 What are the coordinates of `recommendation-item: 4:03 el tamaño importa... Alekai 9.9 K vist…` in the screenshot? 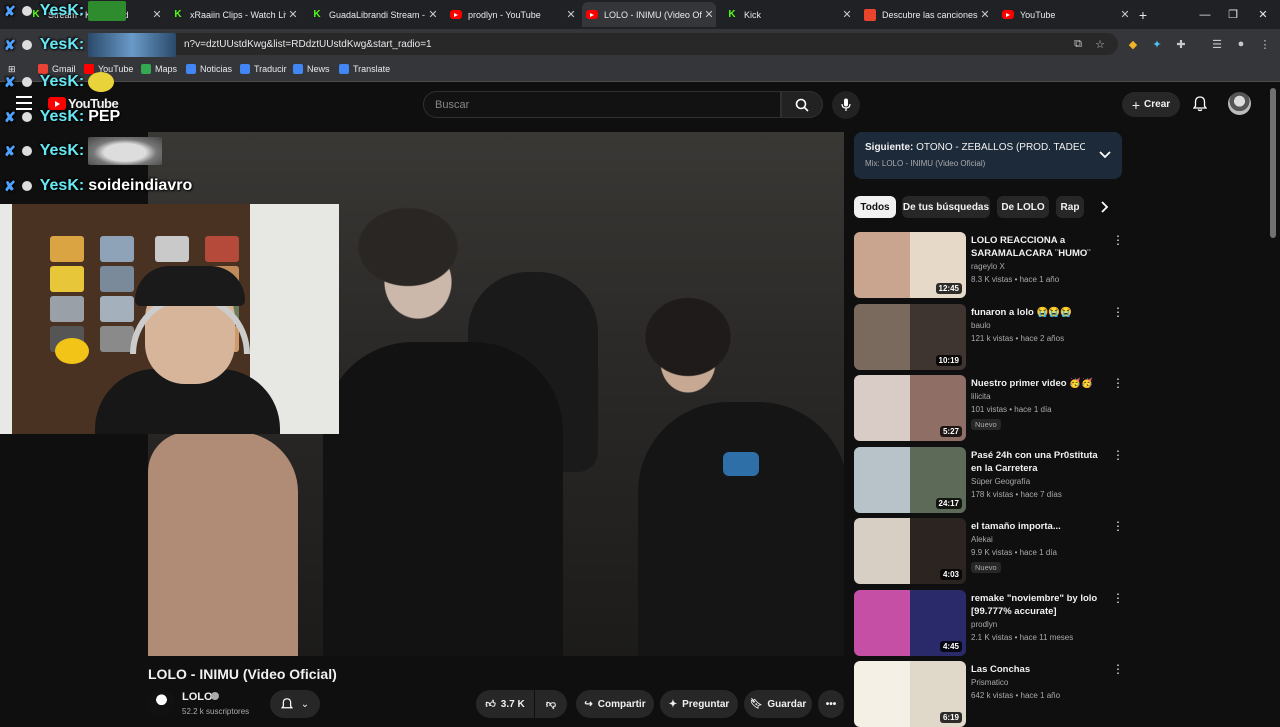 It's located at (989, 551).